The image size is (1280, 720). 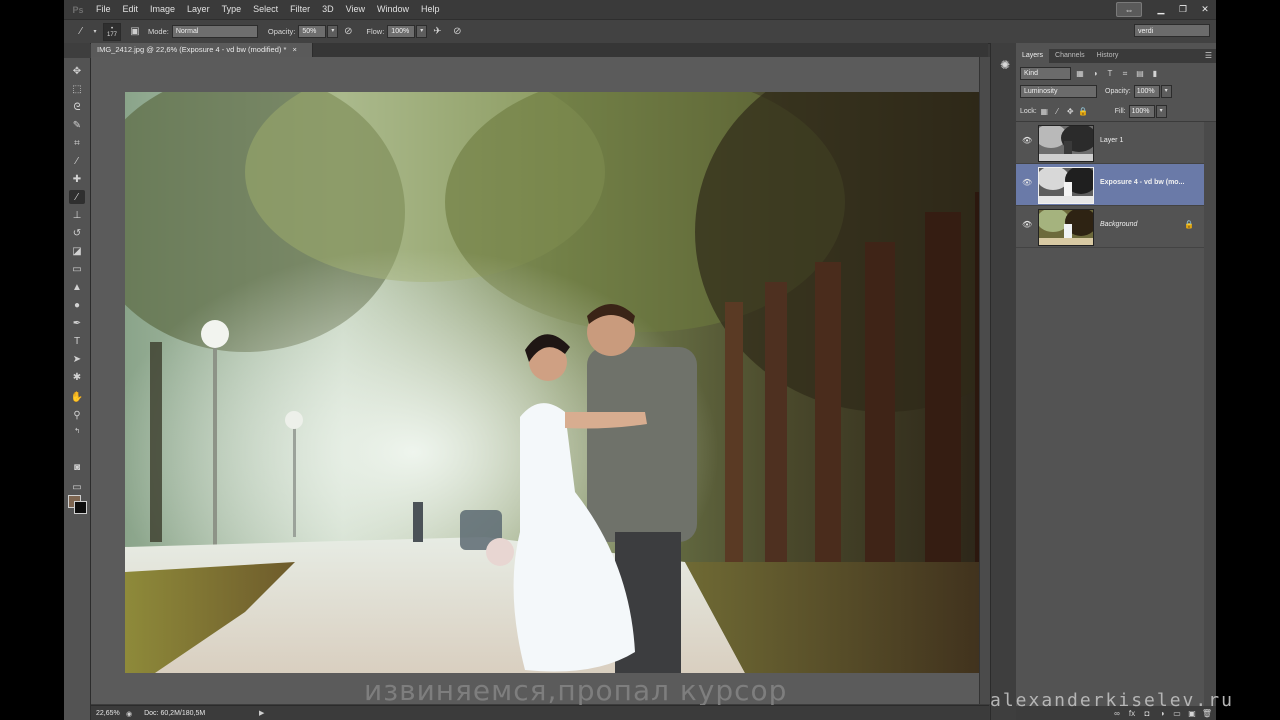 What do you see at coordinates (77, 143) in the screenshot?
I see `crop-tool-icon: ⌗` at bounding box center [77, 143].